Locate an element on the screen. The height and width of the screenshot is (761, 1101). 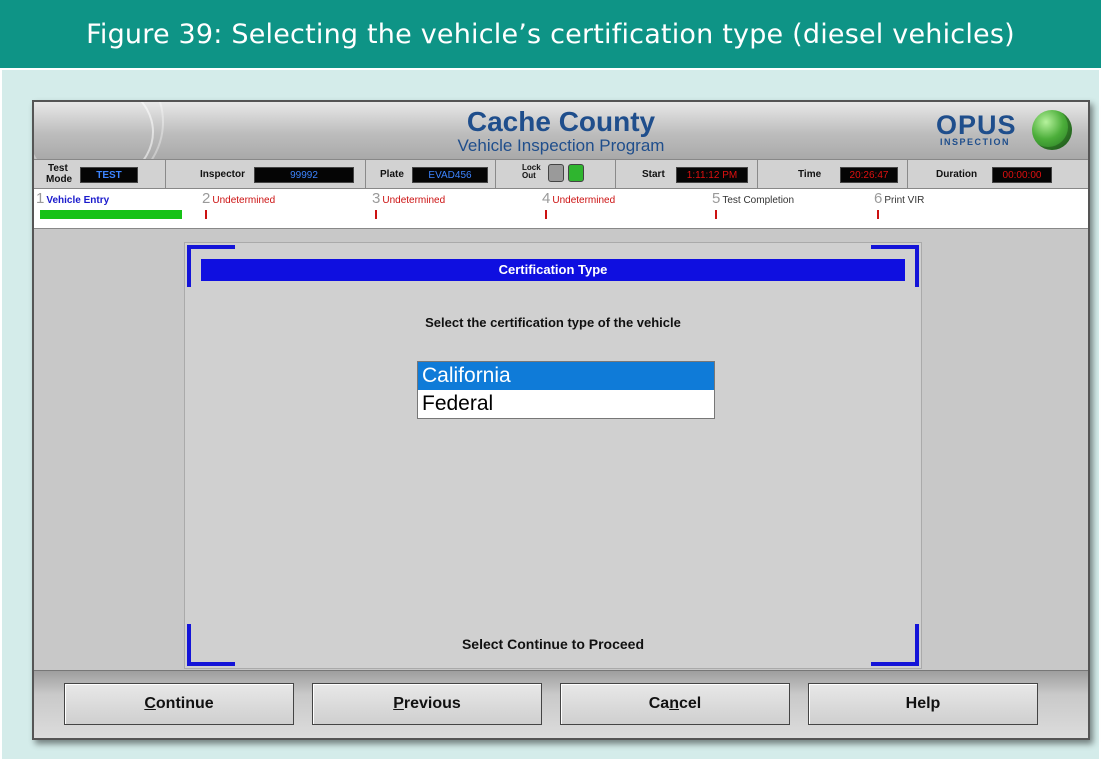
certification-listbox: California Federal is located at coordinates (566, 390).